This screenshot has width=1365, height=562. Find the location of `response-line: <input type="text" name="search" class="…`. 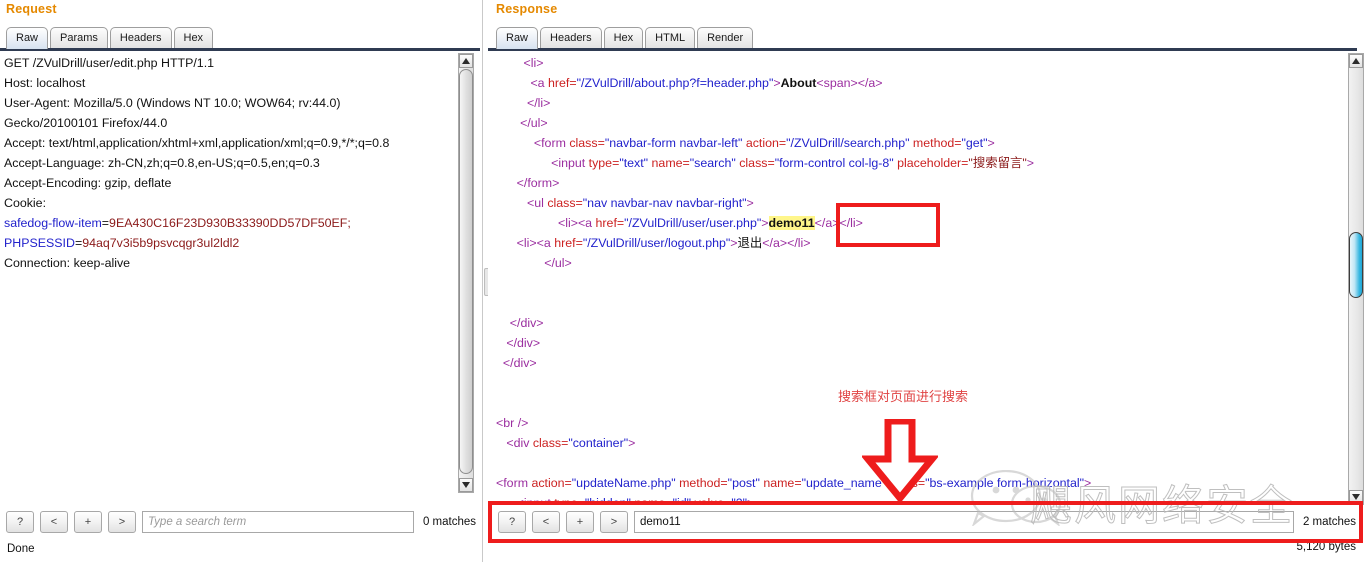

response-line: <input type="text" name="search" class="… is located at coordinates (918, 163).